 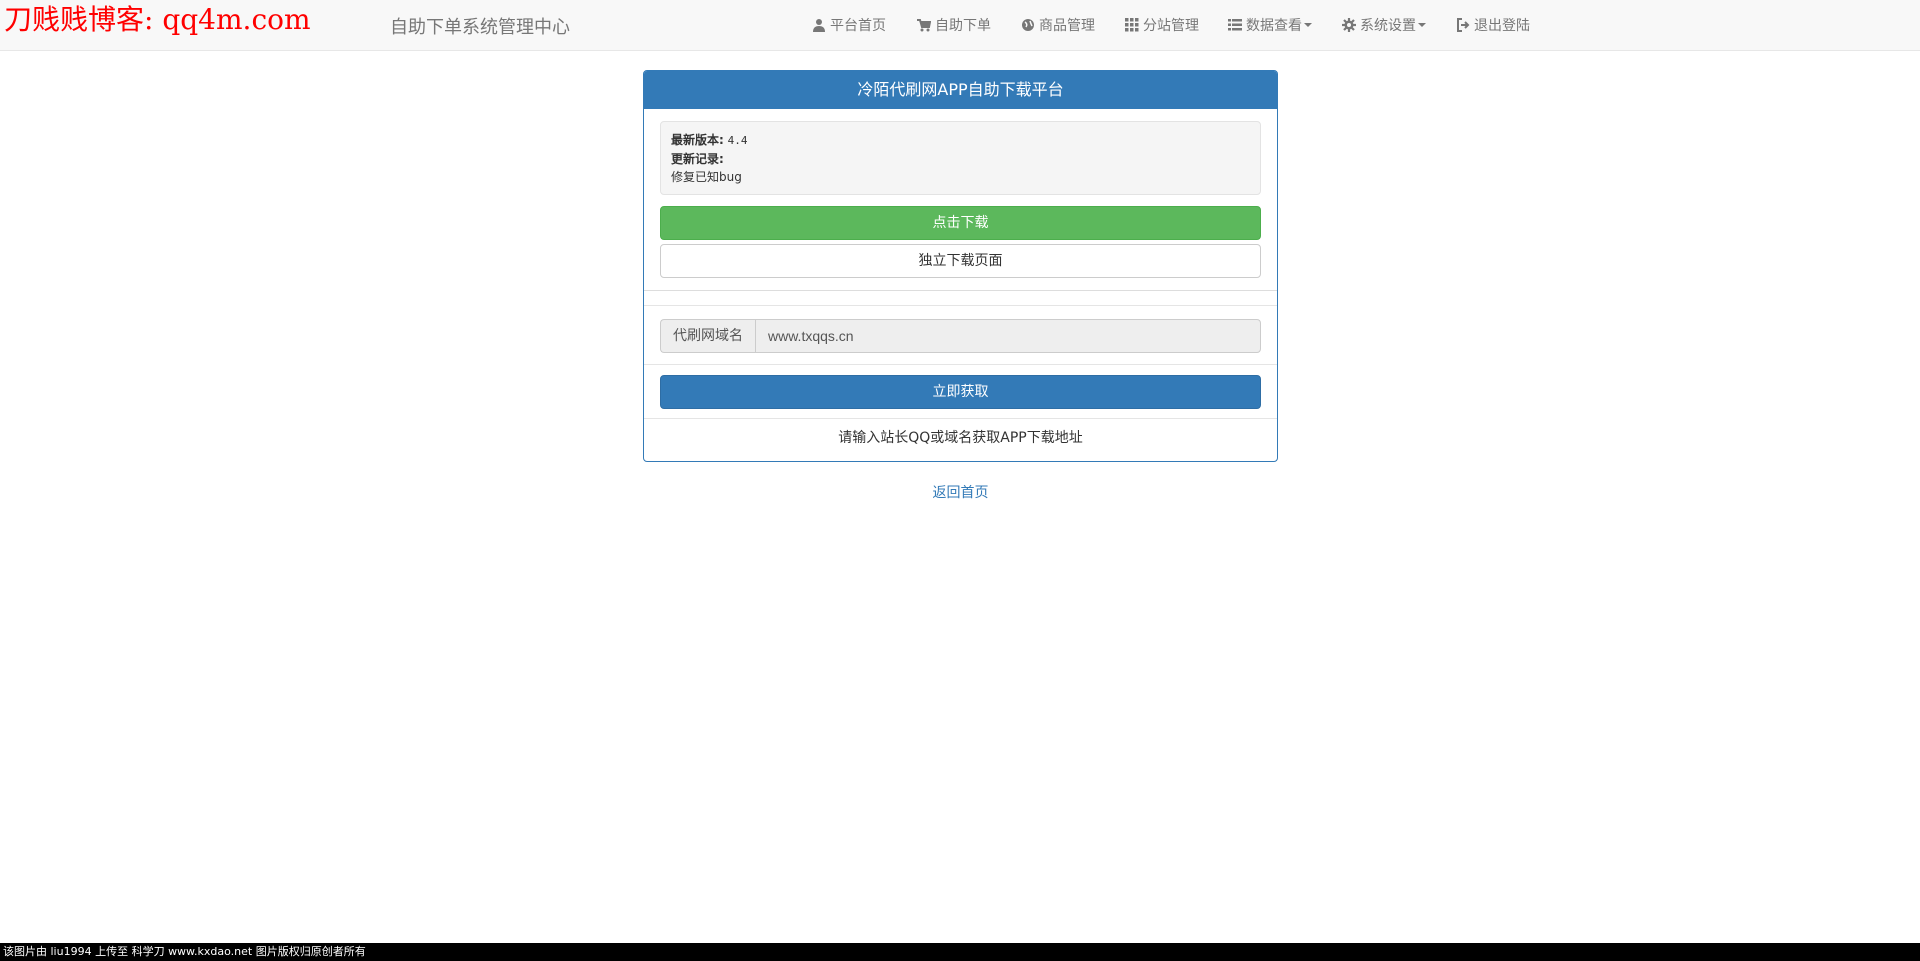 What do you see at coordinates (960, 492) in the screenshot?
I see `back-home-link: 返回首页` at bounding box center [960, 492].